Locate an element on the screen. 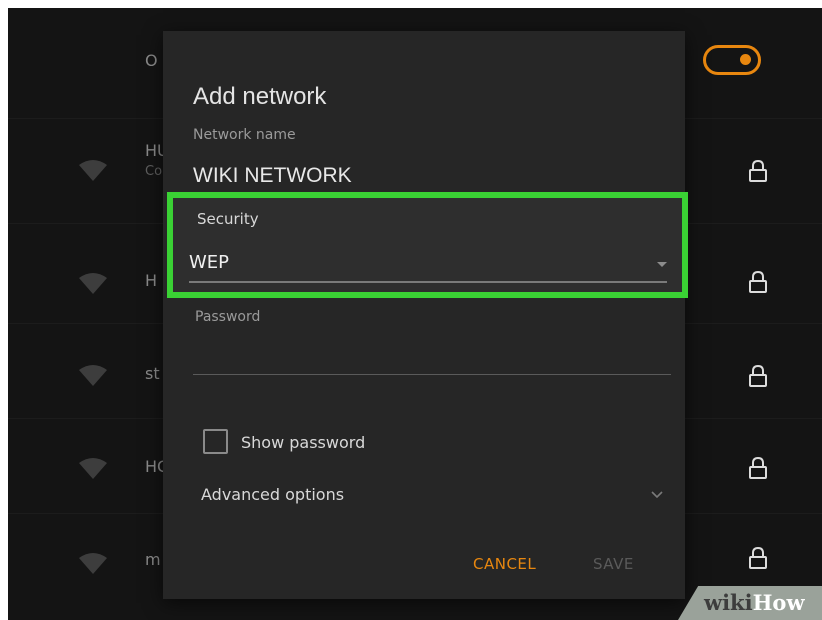  dropdown-caret-icon is located at coordinates (662, 264).